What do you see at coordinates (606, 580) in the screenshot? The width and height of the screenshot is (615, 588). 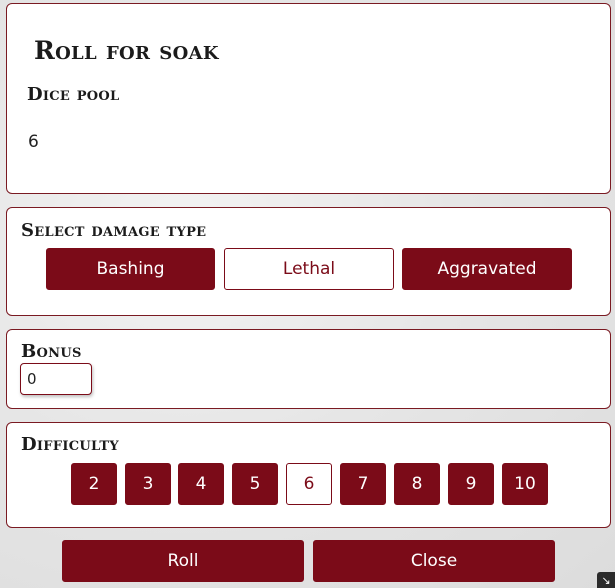 I see `resize-handle-icon: ↘` at bounding box center [606, 580].